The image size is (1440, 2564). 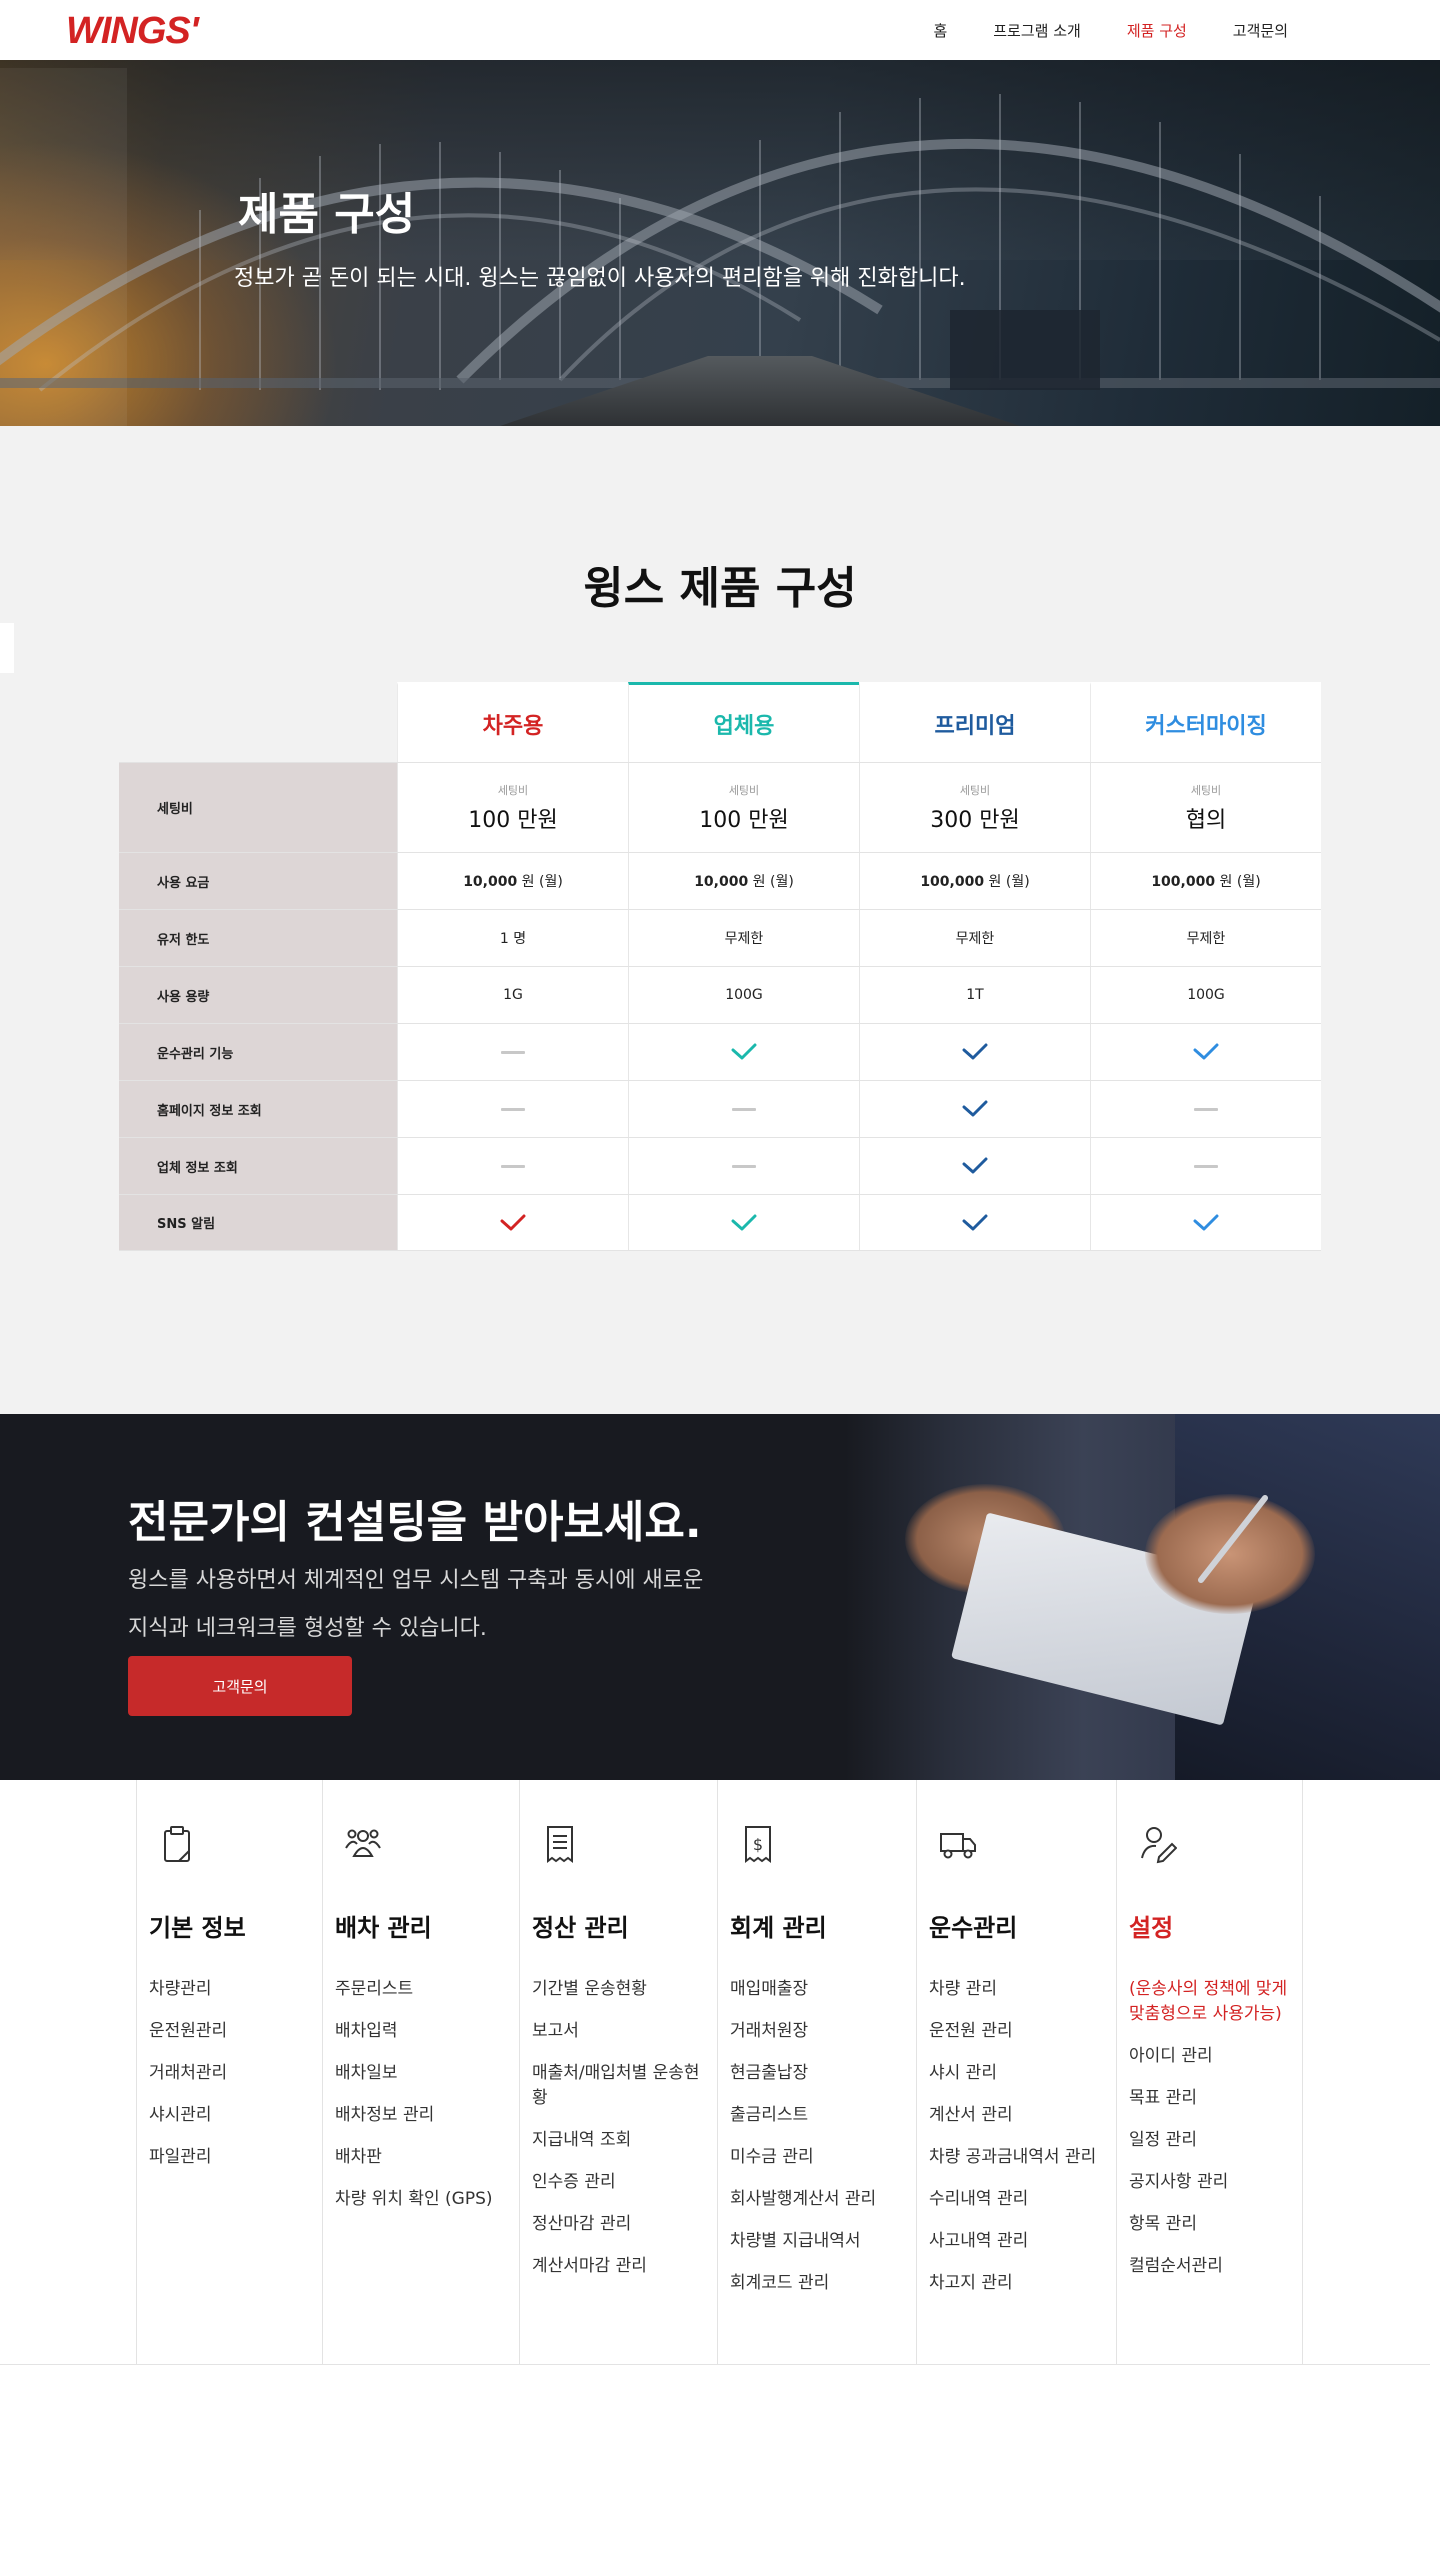 What do you see at coordinates (1037, 30) in the screenshot?
I see `nav-program-intro: 프로그램 소개` at bounding box center [1037, 30].